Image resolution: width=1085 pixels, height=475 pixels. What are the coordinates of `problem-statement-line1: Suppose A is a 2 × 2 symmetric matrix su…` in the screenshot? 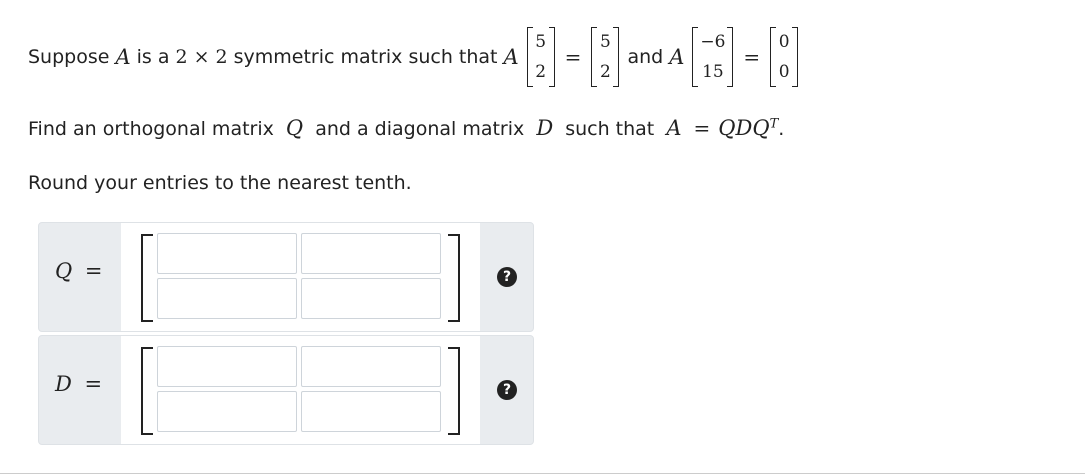 It's located at (414, 57).